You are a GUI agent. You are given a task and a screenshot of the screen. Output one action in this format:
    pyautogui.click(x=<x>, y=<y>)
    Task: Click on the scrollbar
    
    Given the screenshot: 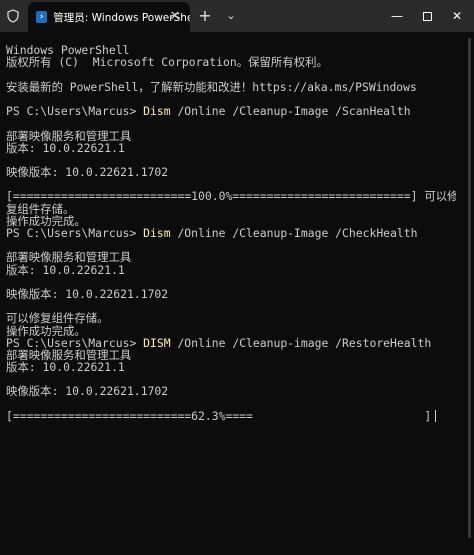 What is the action you would take?
    pyautogui.click(x=469, y=292)
    